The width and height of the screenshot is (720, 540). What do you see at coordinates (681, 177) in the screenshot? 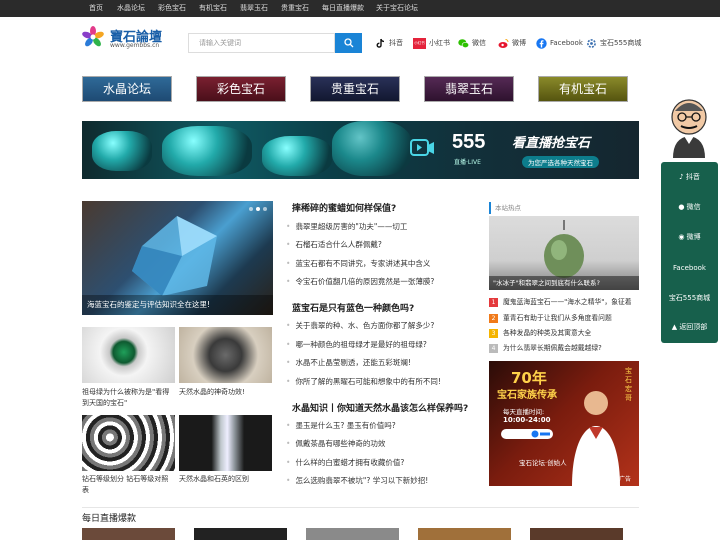
I see `tiktok-icon: ♪` at bounding box center [681, 177].